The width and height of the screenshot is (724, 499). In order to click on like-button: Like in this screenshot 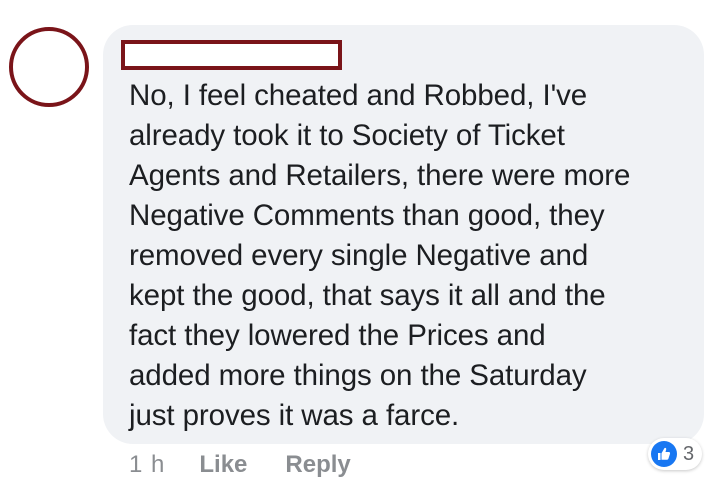, I will do `click(223, 465)`.